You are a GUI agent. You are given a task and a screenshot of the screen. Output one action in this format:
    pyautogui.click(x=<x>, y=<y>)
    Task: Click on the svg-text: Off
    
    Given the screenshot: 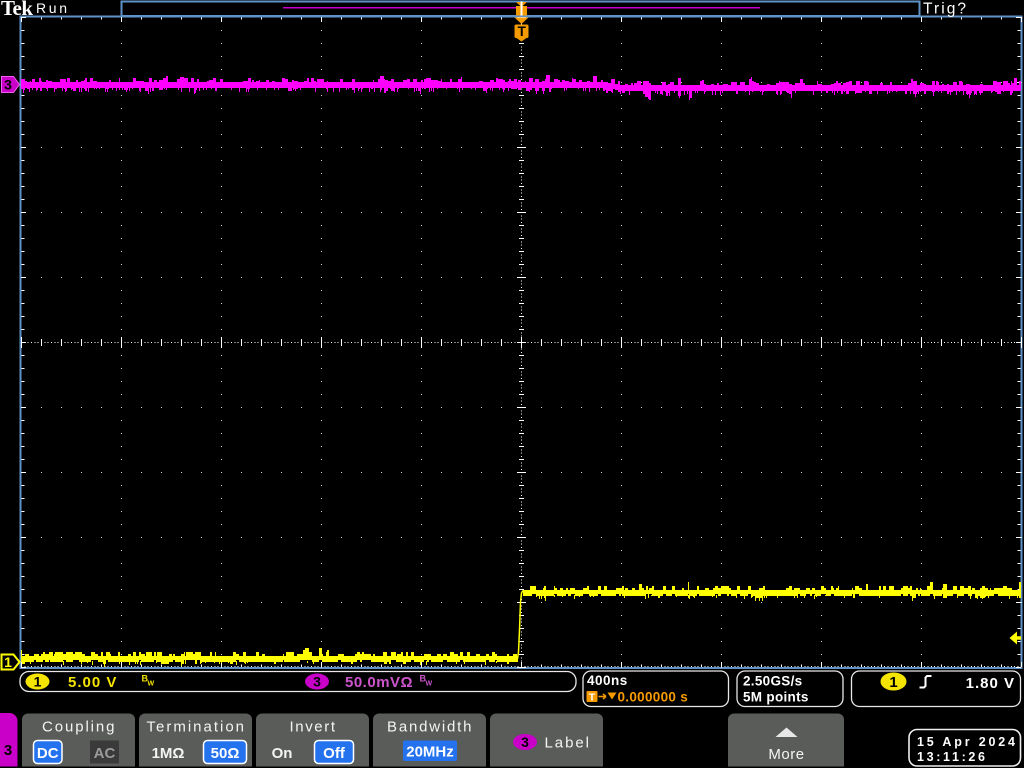 What is the action you would take?
    pyautogui.click(x=334, y=753)
    